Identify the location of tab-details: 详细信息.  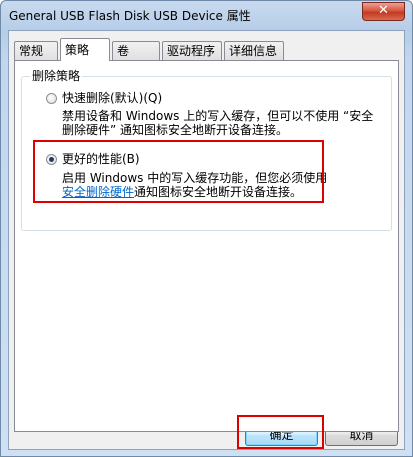
(254, 50).